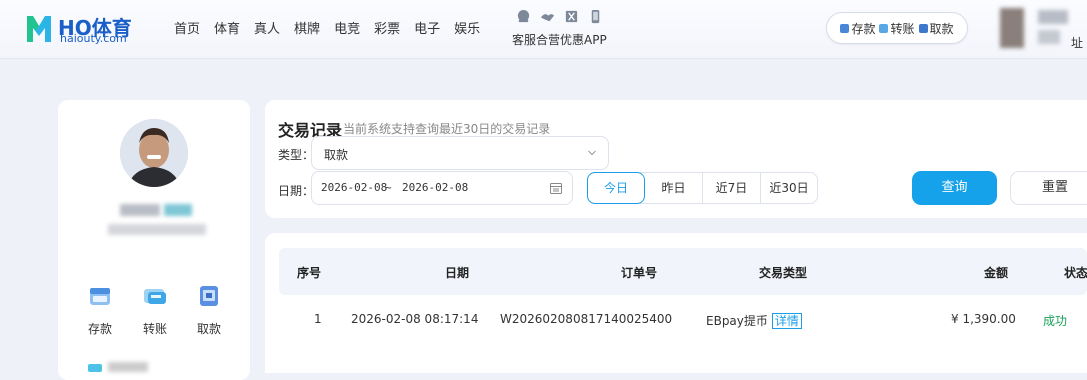 This screenshot has width=1087, height=380. I want to click on nav-item-slots: 电子, so click(427, 27).